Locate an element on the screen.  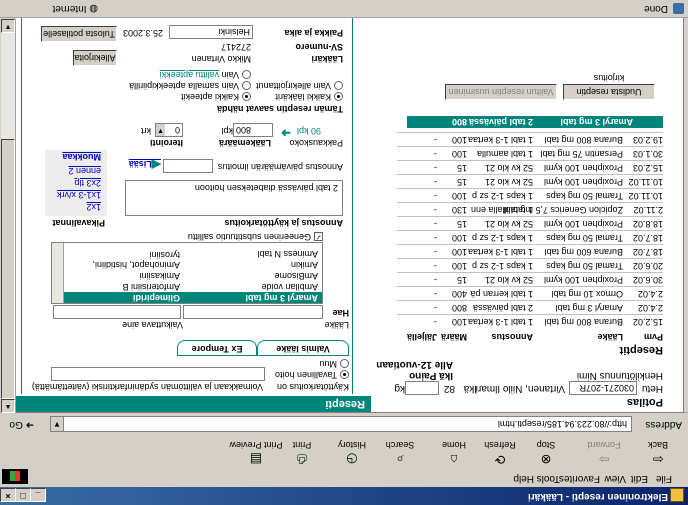
menu-tools: Tools is located at coordinates (548, 478).